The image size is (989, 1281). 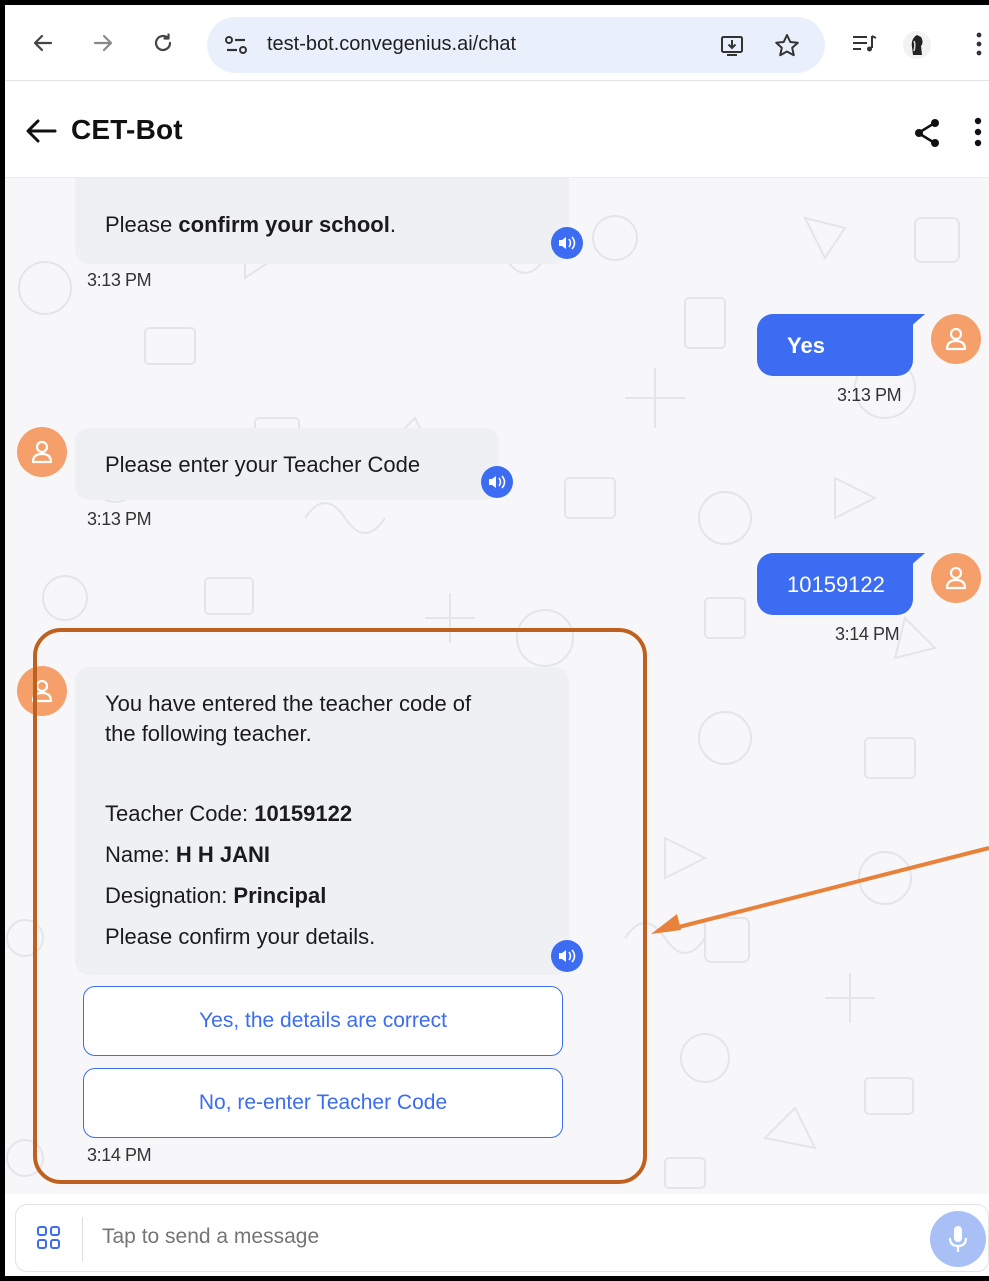 What do you see at coordinates (391, 44) in the screenshot?
I see `url-text: test-bot.convegenius.ai/chat` at bounding box center [391, 44].